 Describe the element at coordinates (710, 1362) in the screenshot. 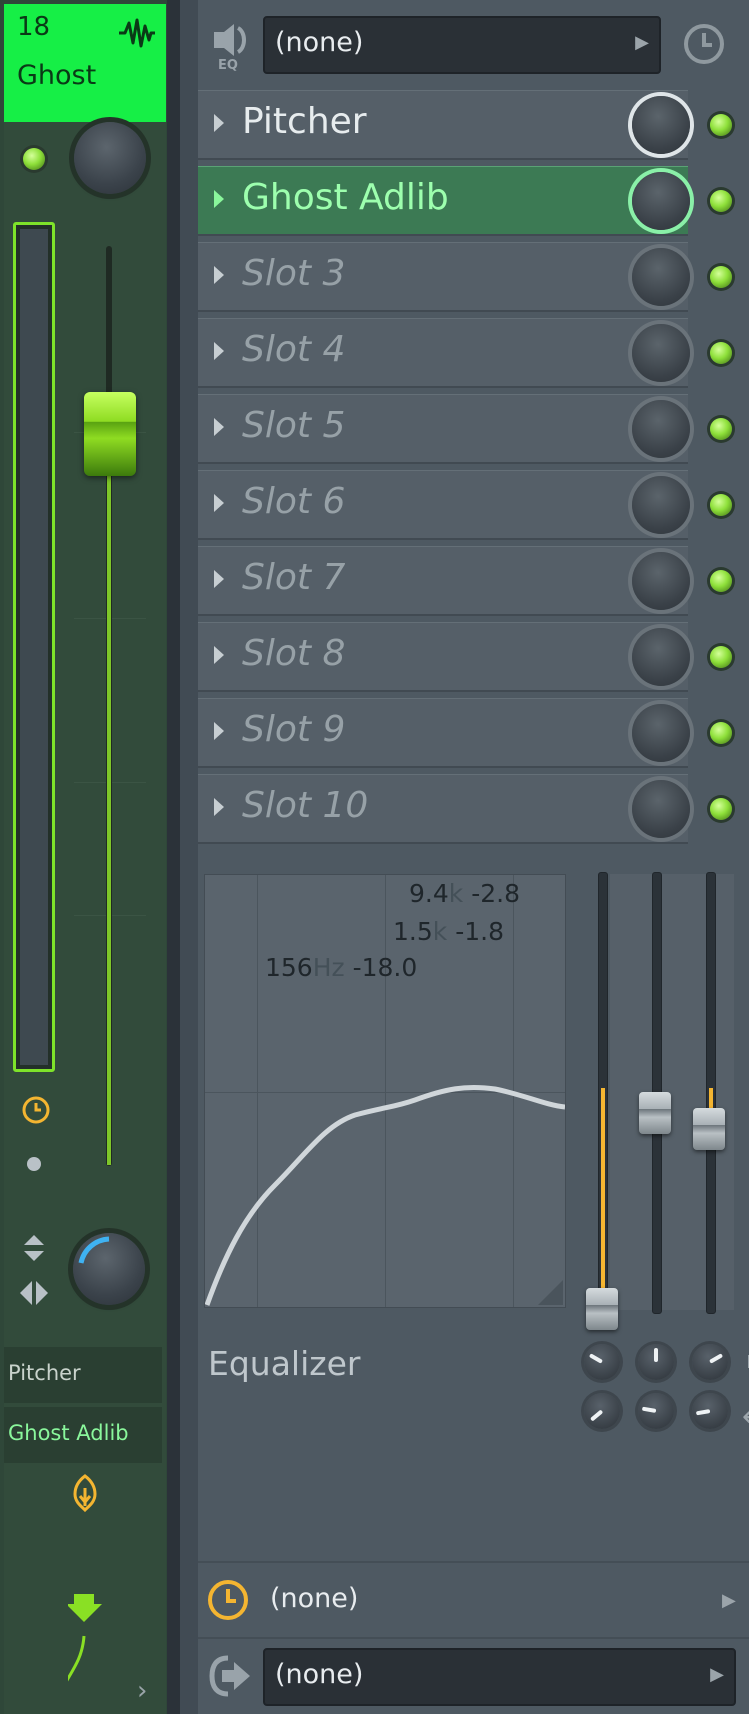

I see `band-3-resonance-knob` at that location.